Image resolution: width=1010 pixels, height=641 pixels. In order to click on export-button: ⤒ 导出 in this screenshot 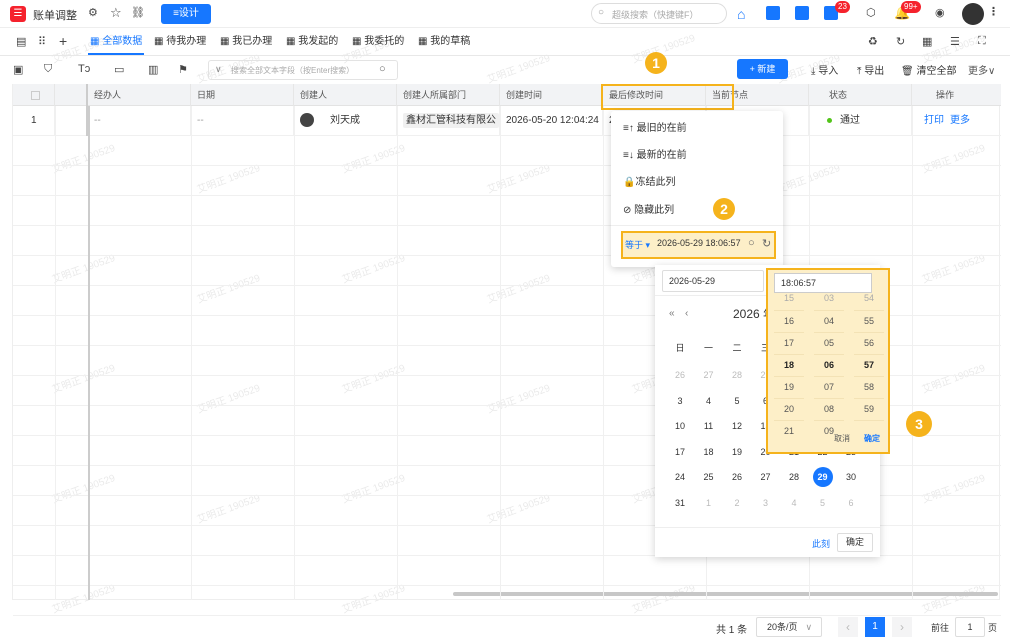, I will do `click(870, 69)`.